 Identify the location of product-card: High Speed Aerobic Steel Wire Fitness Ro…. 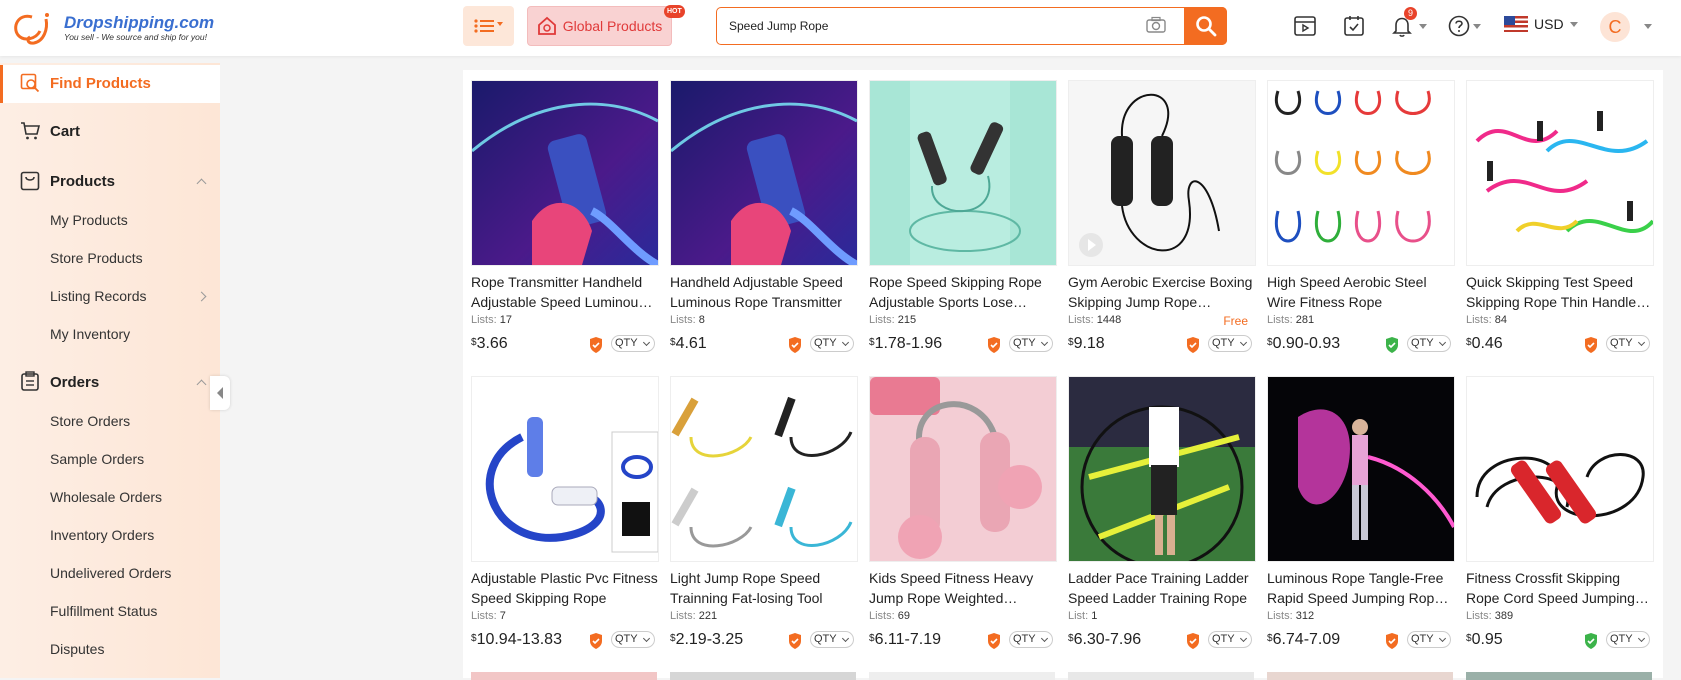
(1361, 217).